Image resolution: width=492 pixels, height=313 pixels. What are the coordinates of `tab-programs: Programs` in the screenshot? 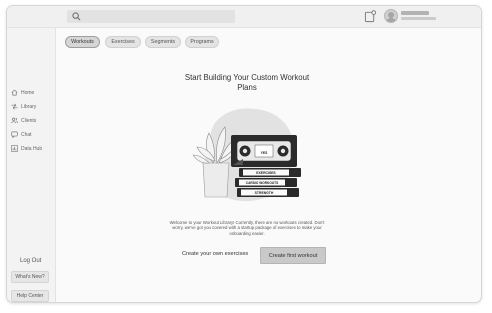 It's located at (202, 42).